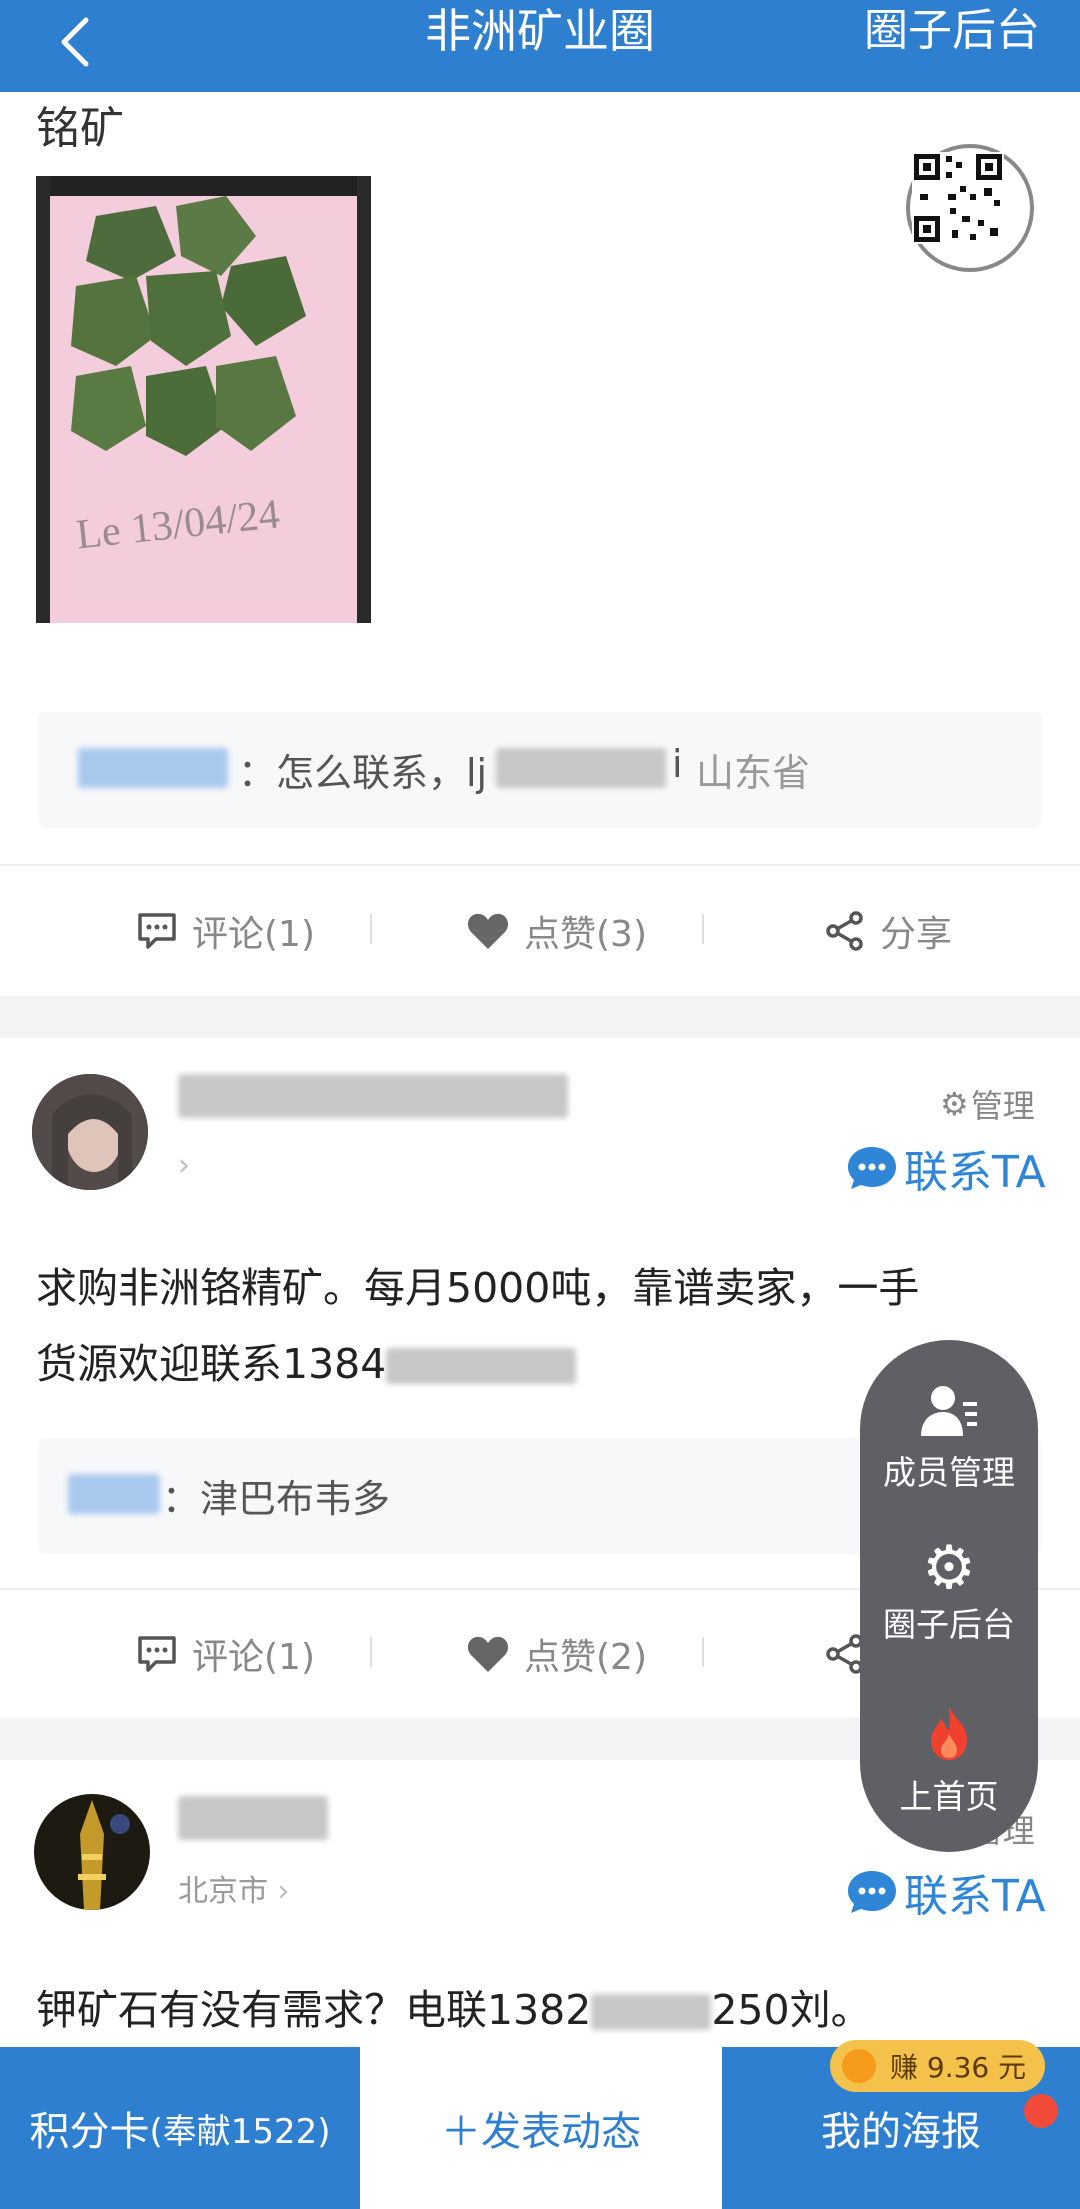  What do you see at coordinates (949, 1624) in the screenshot?
I see `circle-admin-label: 圈子后台` at bounding box center [949, 1624].